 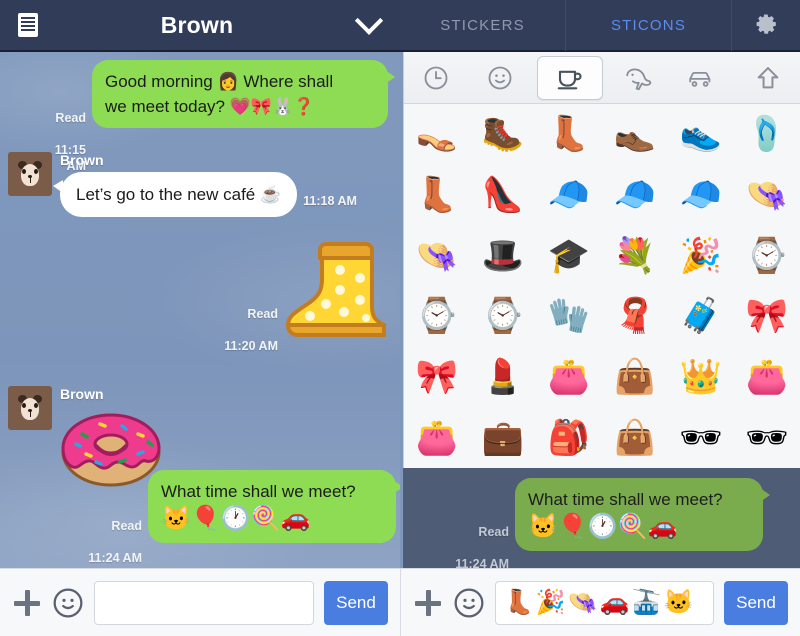 What do you see at coordinates (635, 316) in the screenshot?
I see `sticon-cell: 🧣` at bounding box center [635, 316].